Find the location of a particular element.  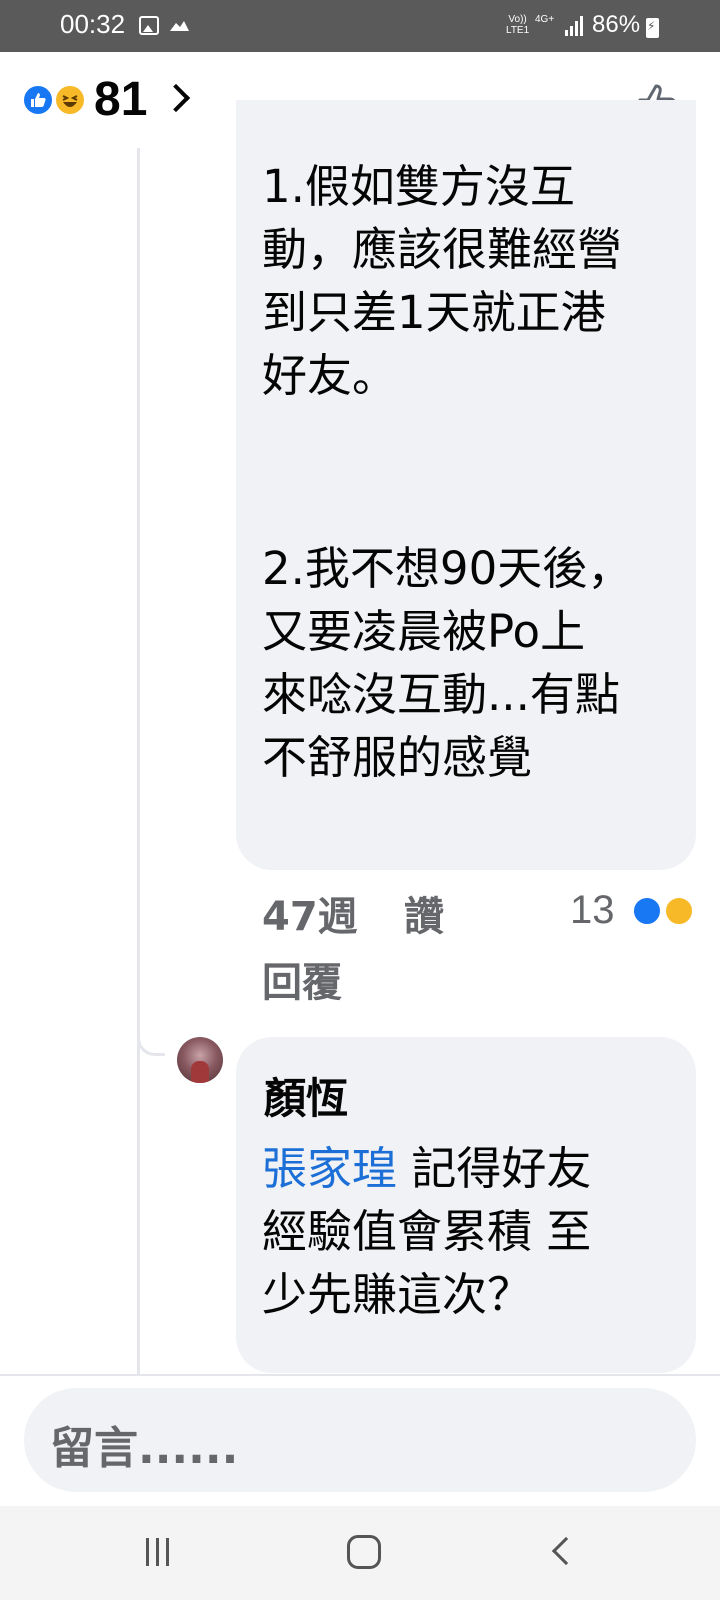

volte-label: Vo)) is located at coordinates (517, 19).